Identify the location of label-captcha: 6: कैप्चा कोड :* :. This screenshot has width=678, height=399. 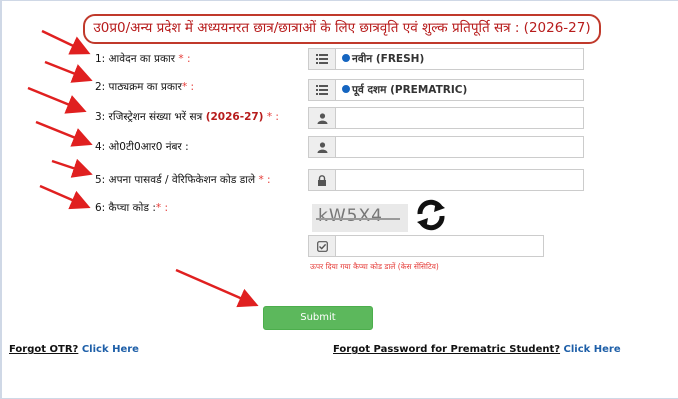
(131, 208).